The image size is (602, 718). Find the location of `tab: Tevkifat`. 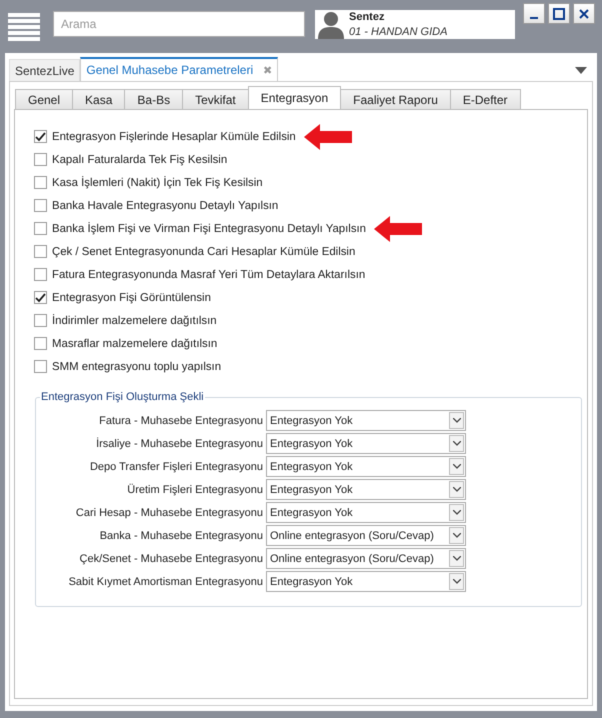

tab: Tevkifat is located at coordinates (215, 99).